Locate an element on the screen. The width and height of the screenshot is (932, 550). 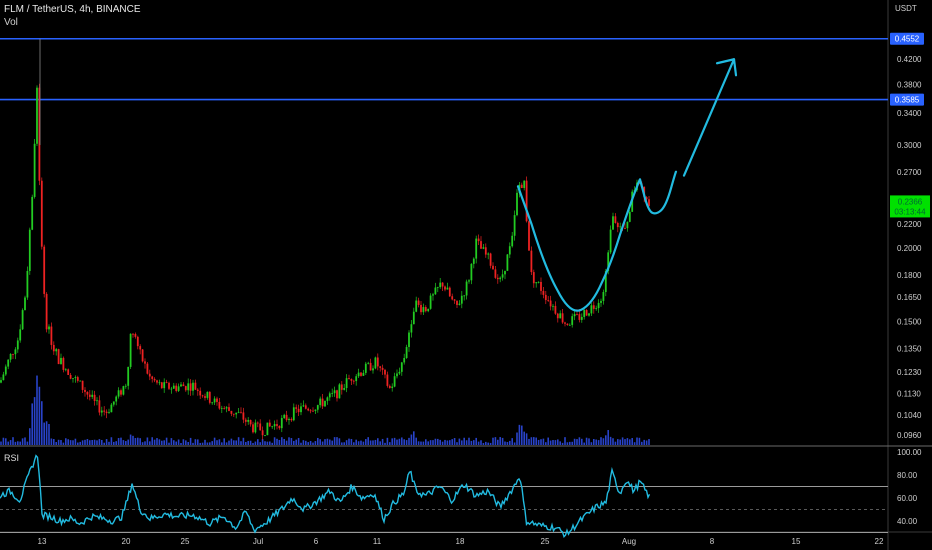
price-tick-0.0960: 0.0960 is located at coordinates (909, 435).